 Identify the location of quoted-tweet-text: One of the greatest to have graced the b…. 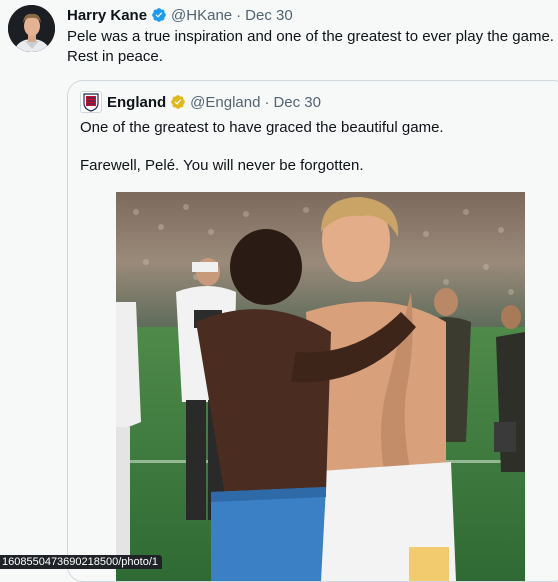
(315, 147).